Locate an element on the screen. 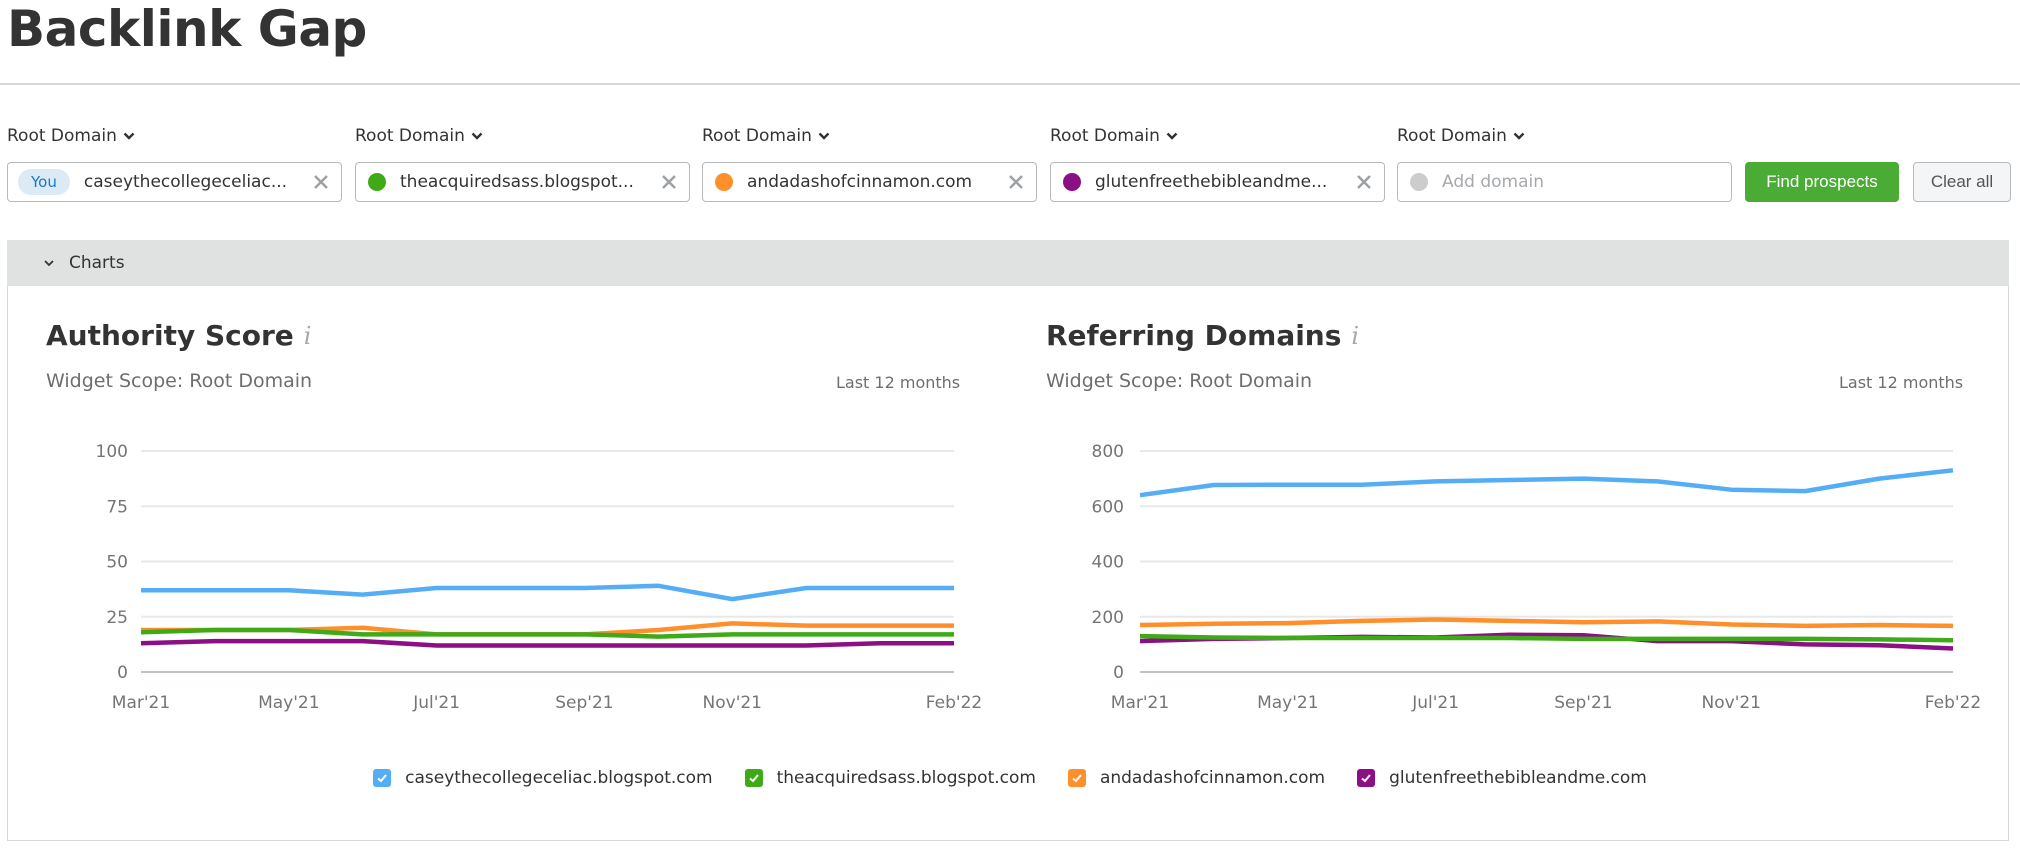  legend-item: theacquiredsass.blogspot.com is located at coordinates (890, 778).